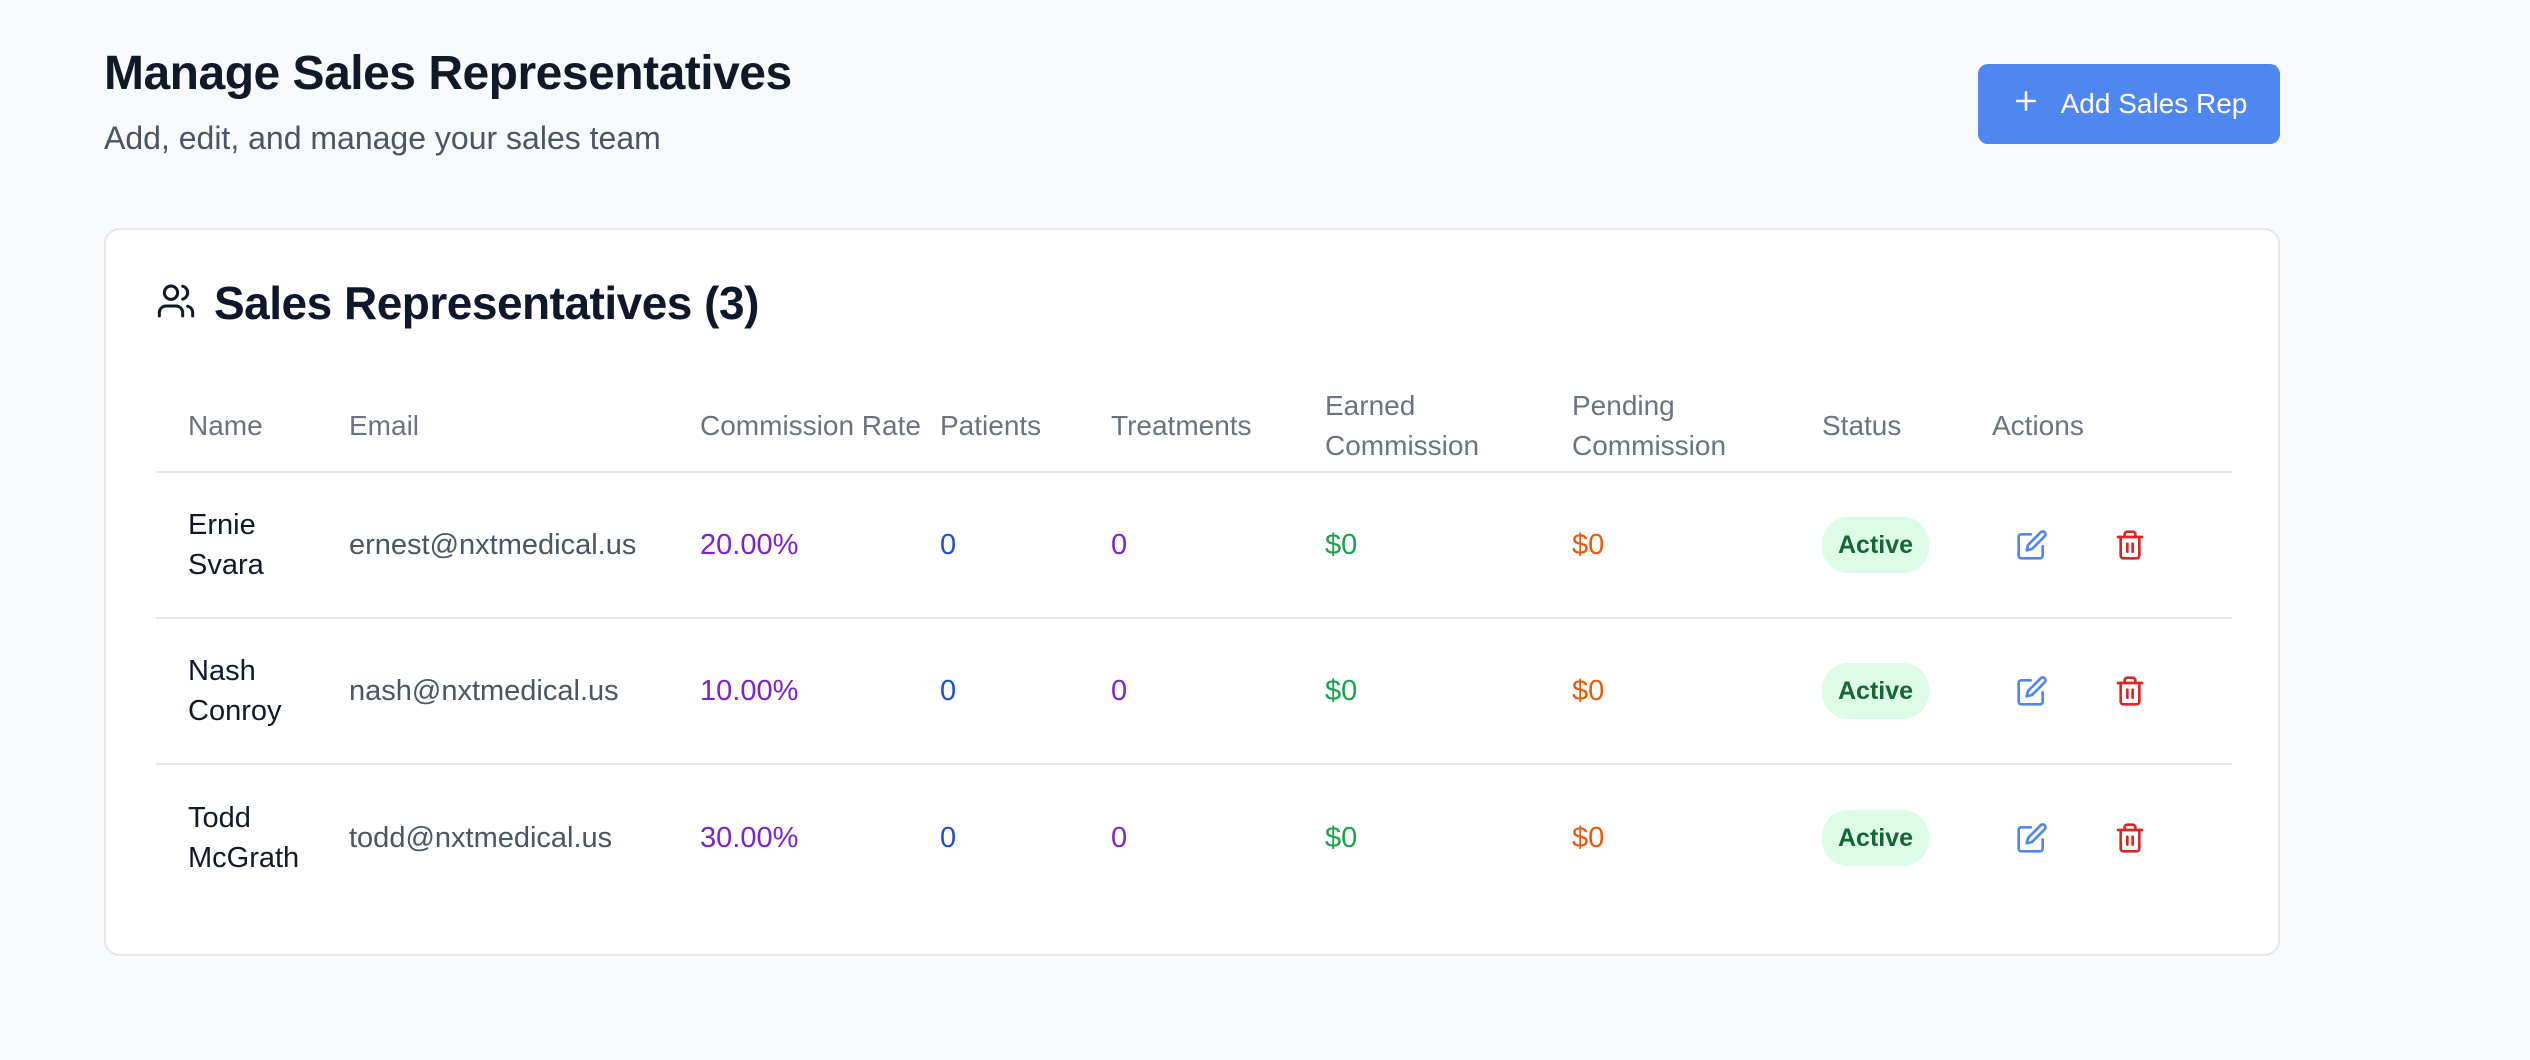 Image resolution: width=2530 pixels, height=1060 pixels. Describe the element at coordinates (820, 691) in the screenshot. I see `rep-commission-rate: 10.00%` at that location.